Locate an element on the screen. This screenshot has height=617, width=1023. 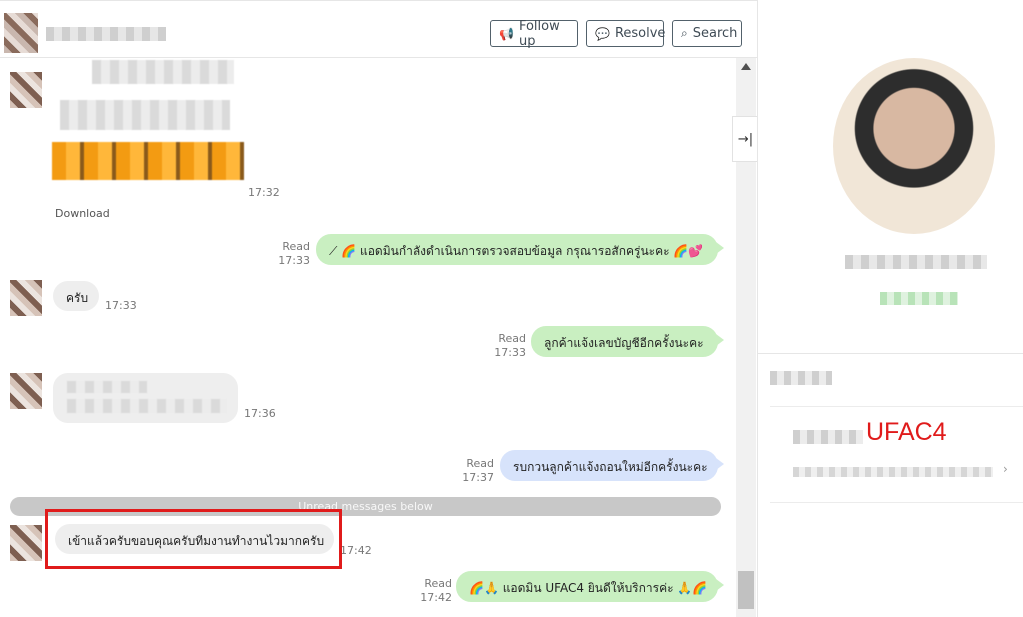
outgoing-message-bubble: ลูกค้าแจ้งเลขบัญชีอีกครั้งนะคะ is located at coordinates (627, 341).